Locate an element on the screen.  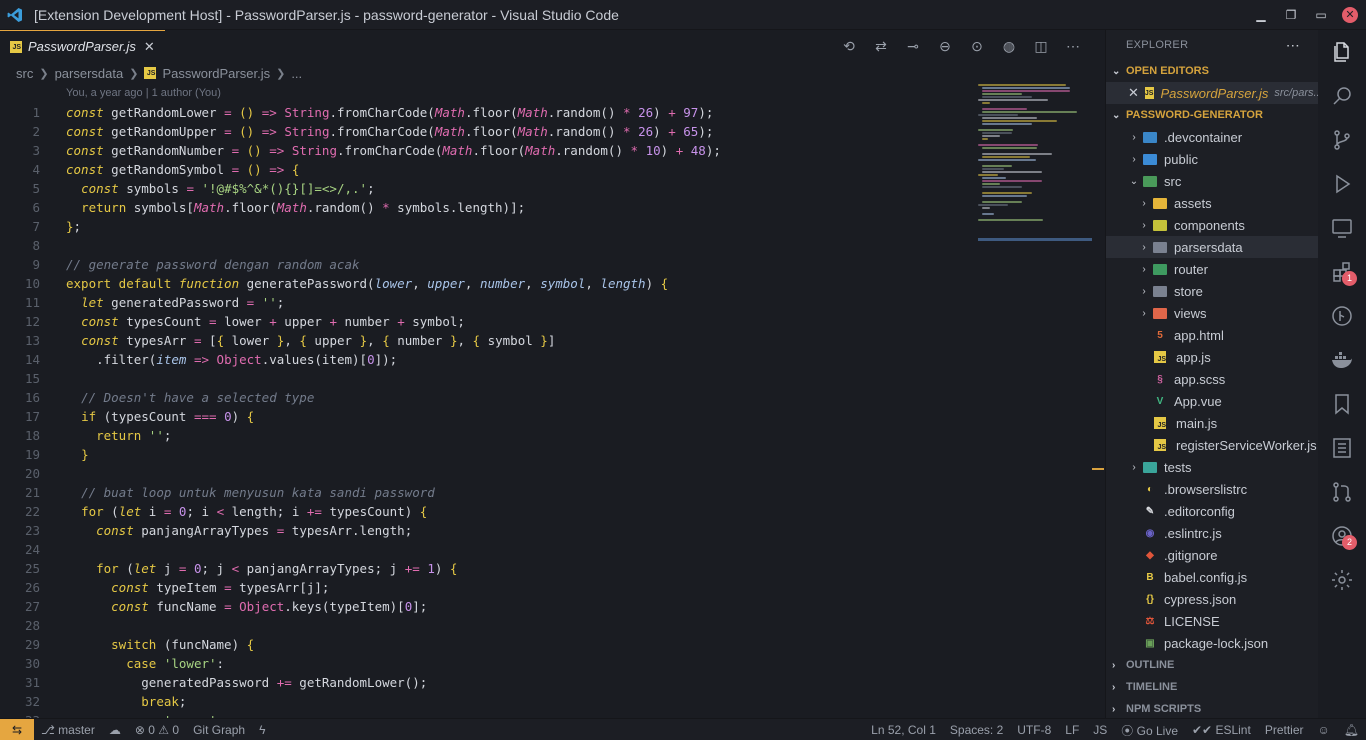
problems-indicator: ⊗ 0 ⚠ 0 is located at coordinates (157, 730).